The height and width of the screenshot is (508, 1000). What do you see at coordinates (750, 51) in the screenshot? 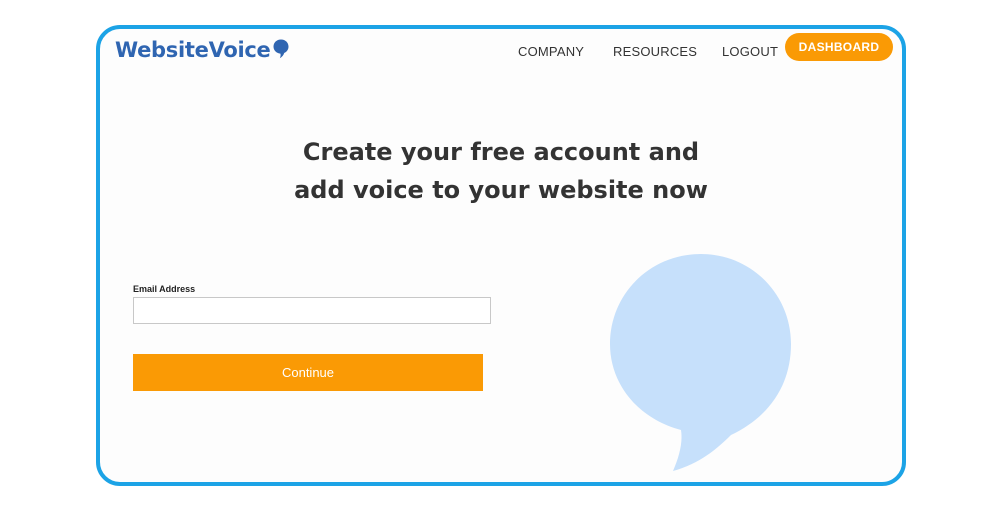
I see `nav-logout-link: LOGOUT` at bounding box center [750, 51].